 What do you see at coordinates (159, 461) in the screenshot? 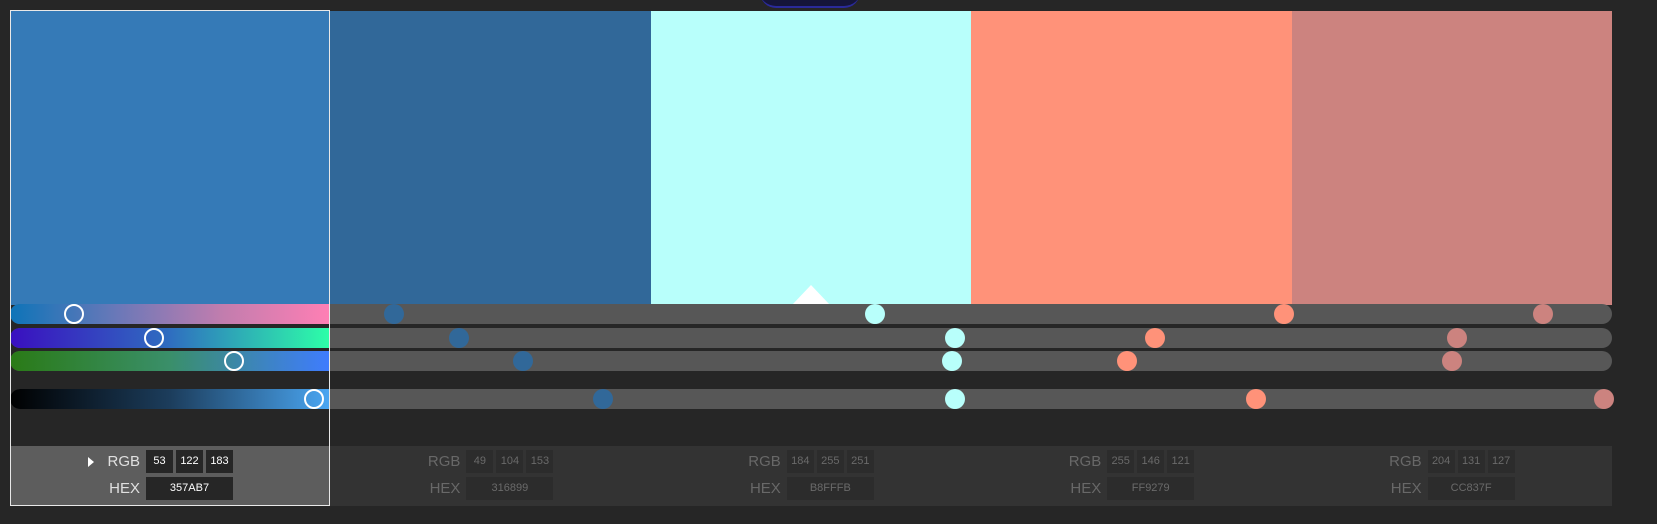
I see `red-value: 53` at bounding box center [159, 461].